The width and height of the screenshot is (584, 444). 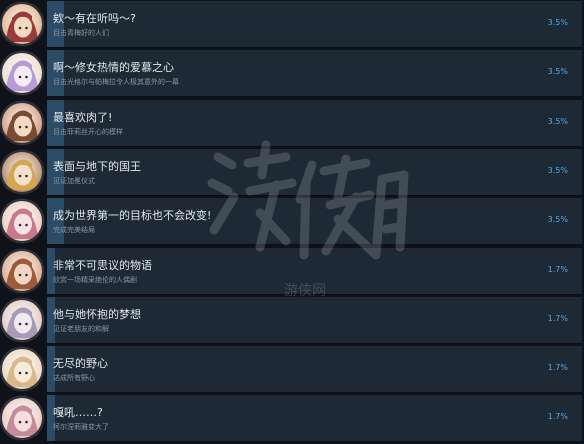 What do you see at coordinates (81, 328) in the screenshot?
I see `achievement-description: 见证老朋友的和解` at bounding box center [81, 328].